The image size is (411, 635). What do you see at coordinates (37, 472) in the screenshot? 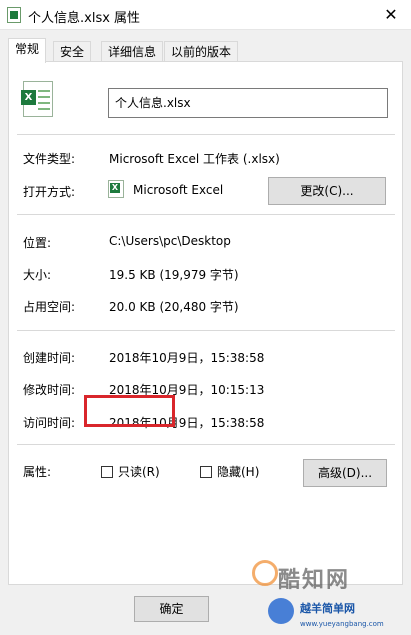
I see `attributes-label: 属性:` at bounding box center [37, 472].